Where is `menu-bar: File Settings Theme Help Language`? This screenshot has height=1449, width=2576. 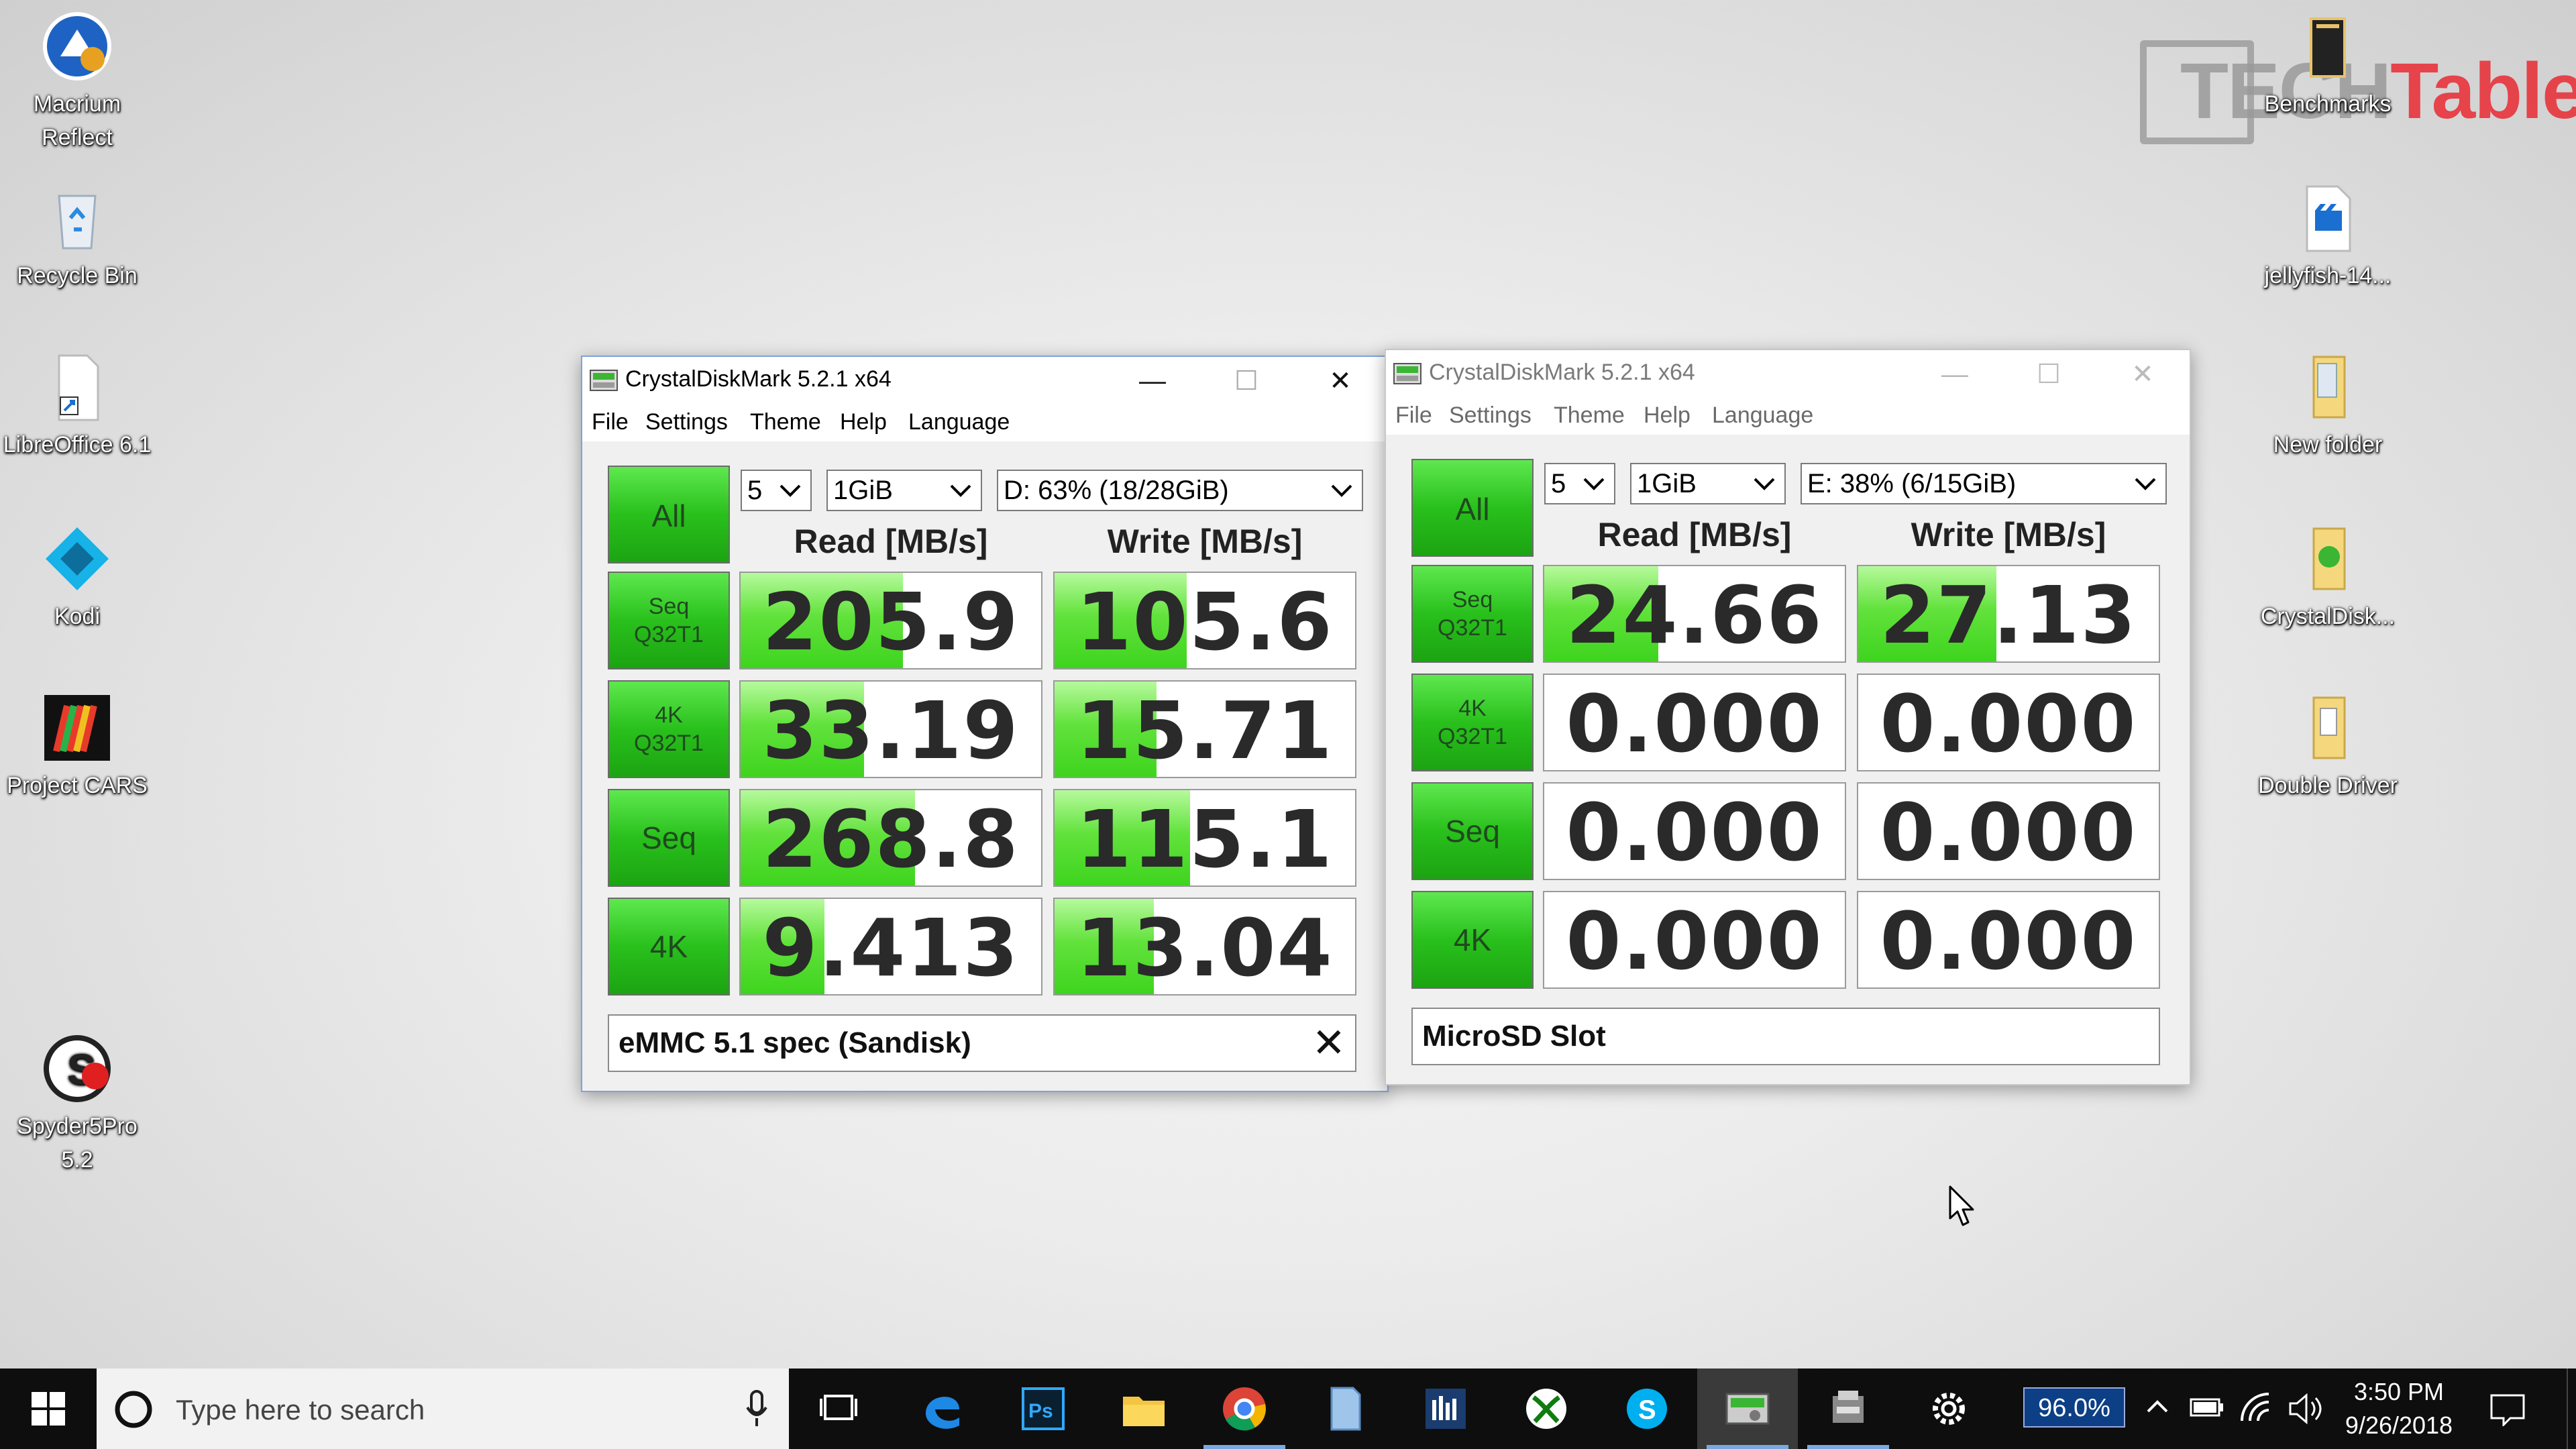
menu-bar: File Settings Theme Help Language is located at coordinates (984, 423).